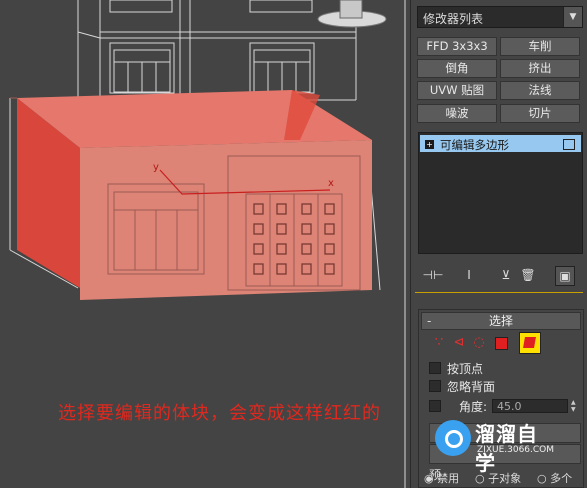 Image resolution: width=587 pixels, height=488 pixels. I want to click on spinner-arrows-icon: ▲ ▼, so click(576, 406).